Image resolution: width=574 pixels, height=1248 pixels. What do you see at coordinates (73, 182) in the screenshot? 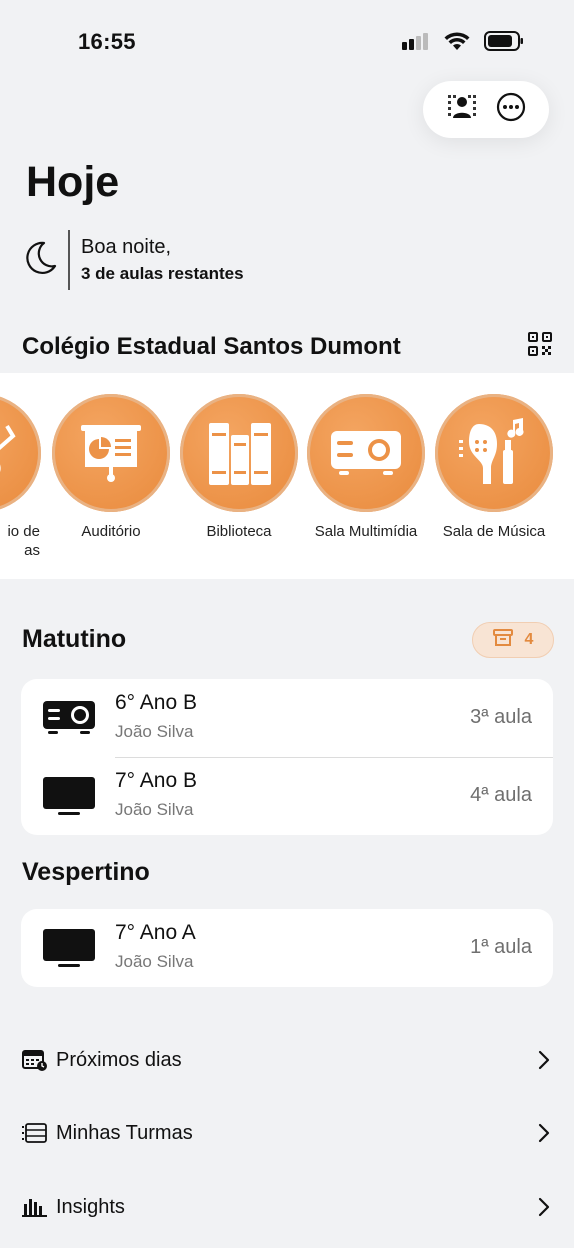
I see `page-title: Hoje` at bounding box center [73, 182].